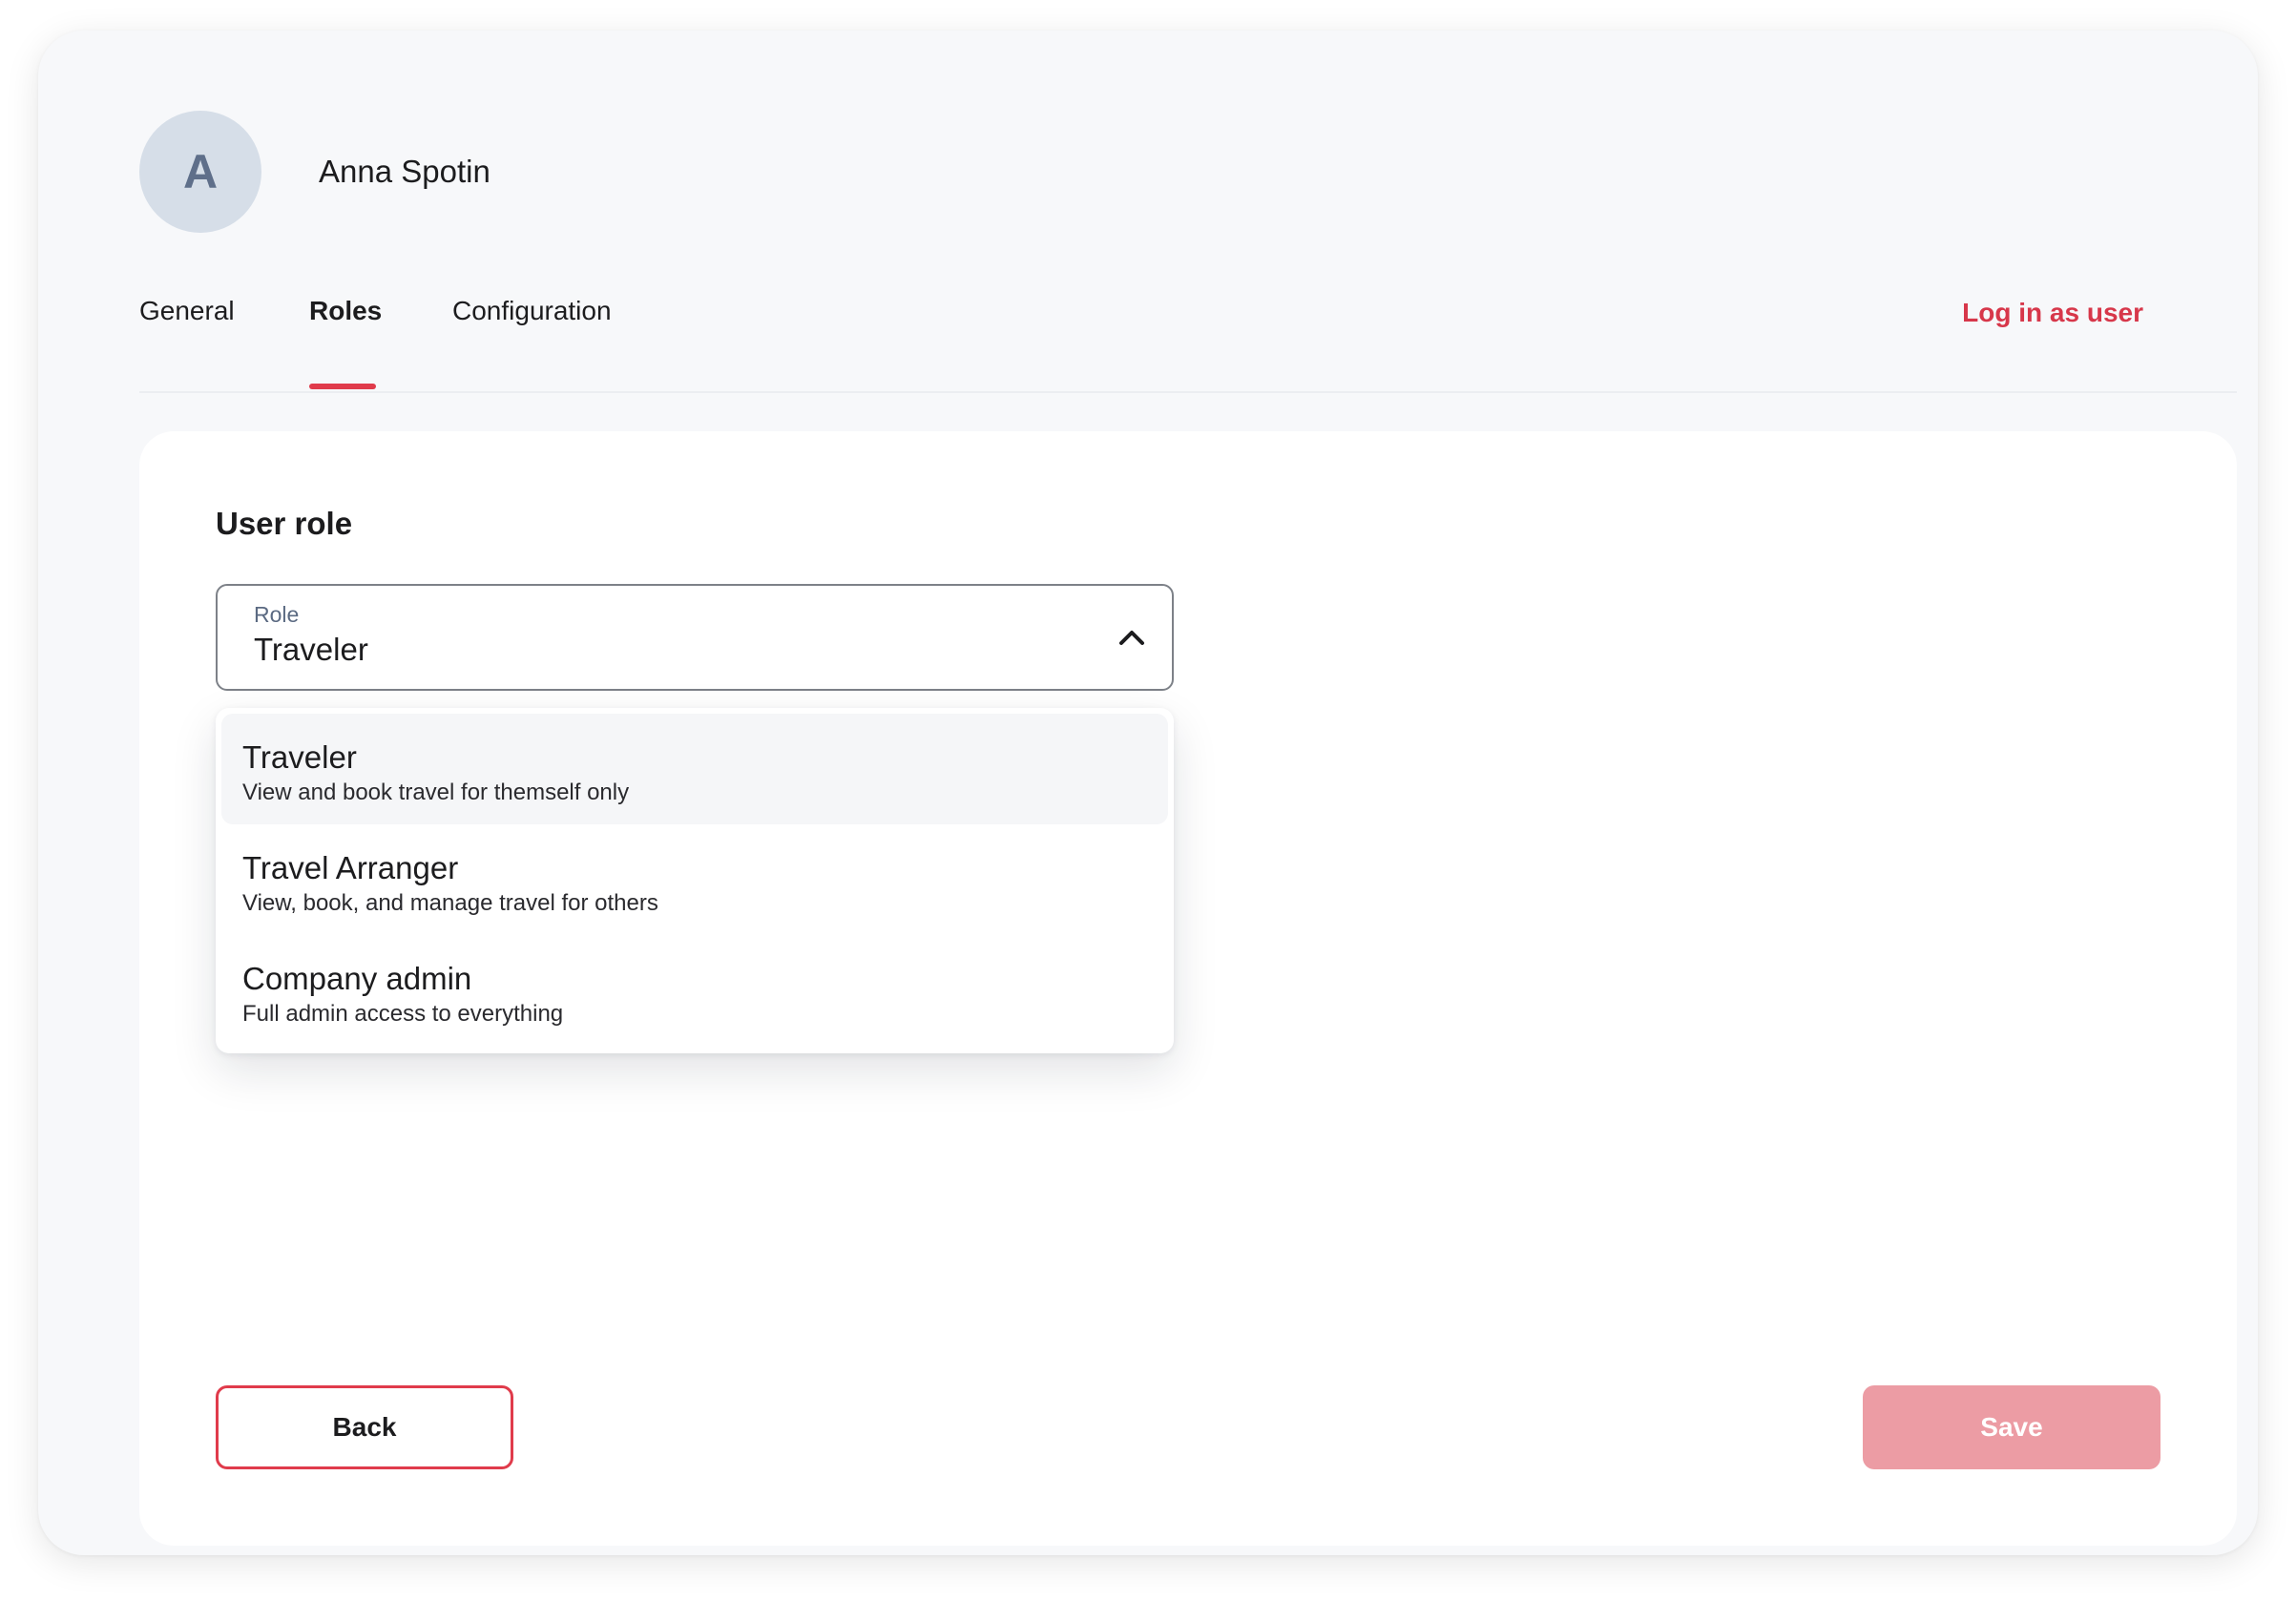  Describe the element at coordinates (2053, 313) in the screenshot. I see `log-in-as-user-link: Log in as user` at that location.